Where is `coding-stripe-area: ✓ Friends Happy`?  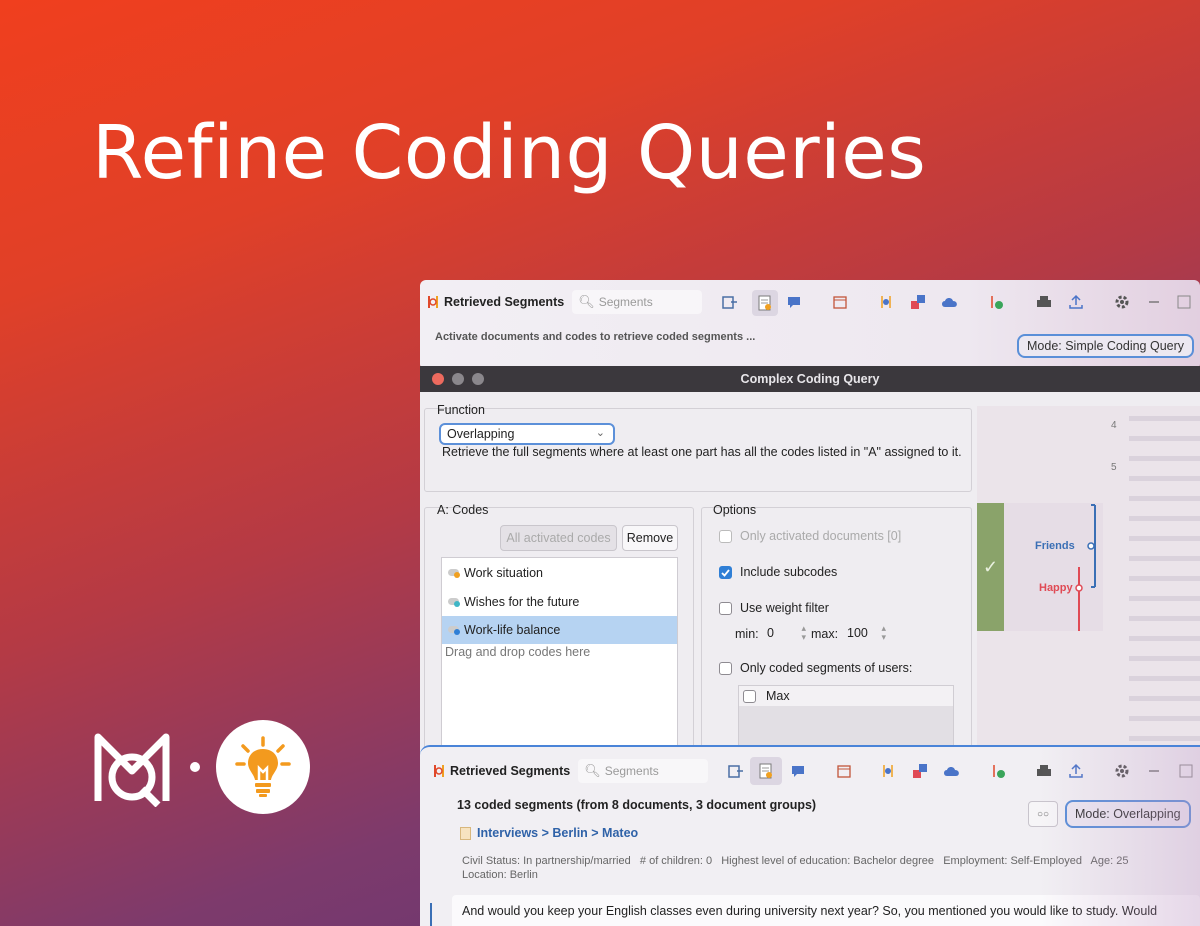
coding-stripe-area: ✓ Friends Happy is located at coordinates (1040, 567).